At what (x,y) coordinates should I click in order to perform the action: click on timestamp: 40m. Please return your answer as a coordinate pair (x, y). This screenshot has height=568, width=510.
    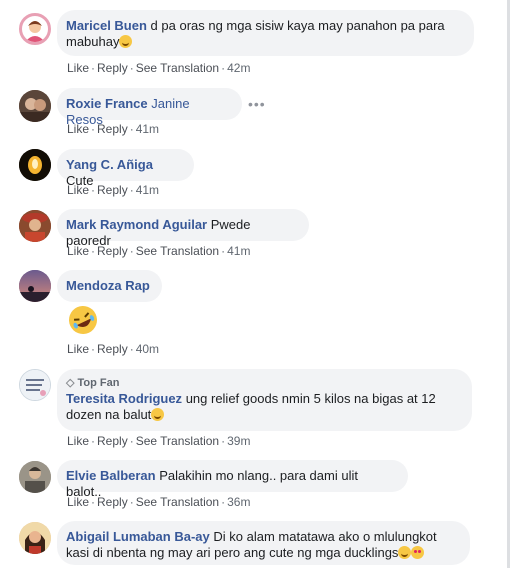
    Looking at the image, I should click on (147, 349).